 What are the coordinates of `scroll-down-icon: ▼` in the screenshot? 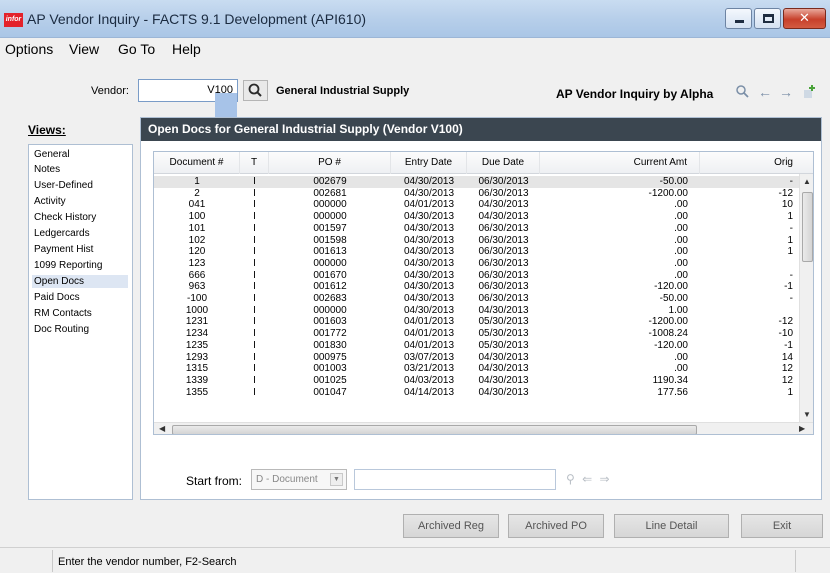 It's located at (807, 414).